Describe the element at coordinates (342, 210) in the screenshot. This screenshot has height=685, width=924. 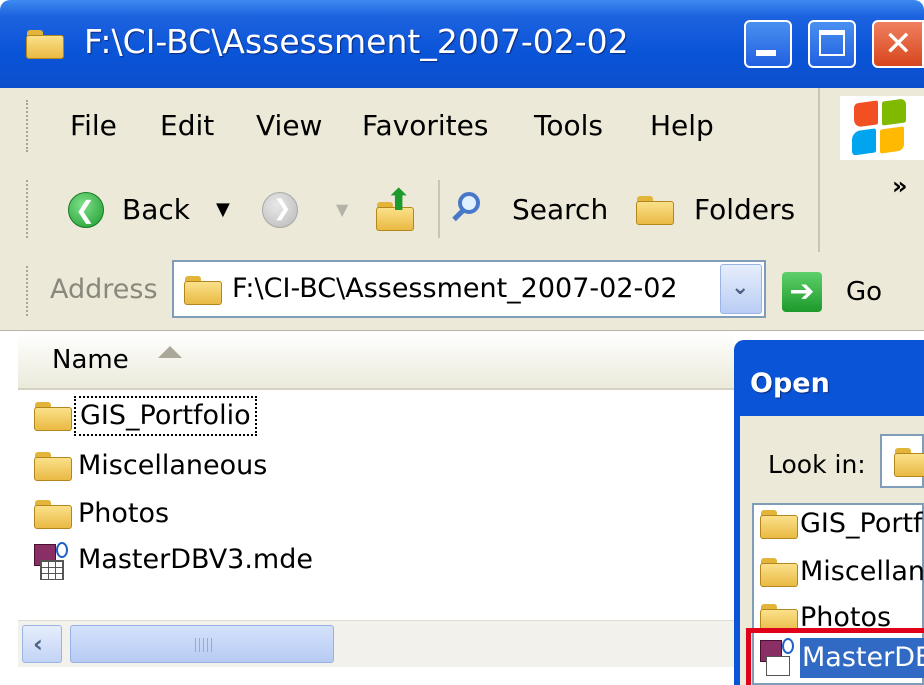
I see `forward-dropdown-icon: ▼` at that location.